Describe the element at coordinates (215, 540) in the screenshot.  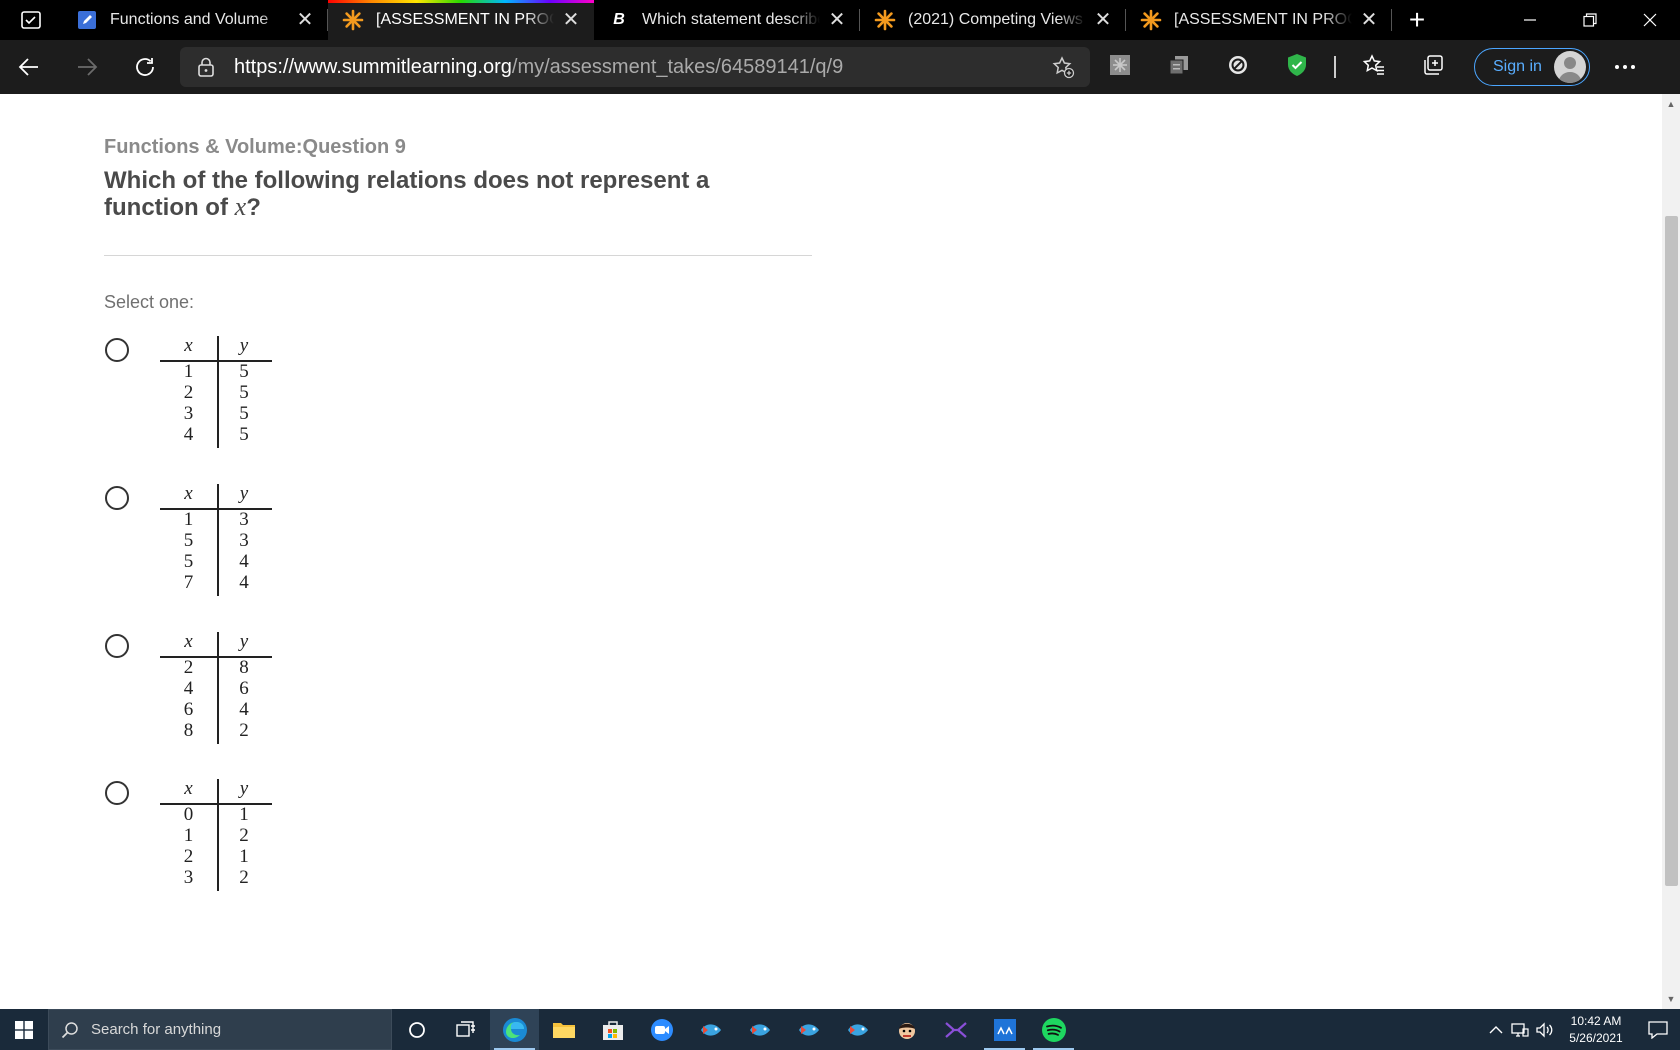
I see `table-row: 53` at that location.